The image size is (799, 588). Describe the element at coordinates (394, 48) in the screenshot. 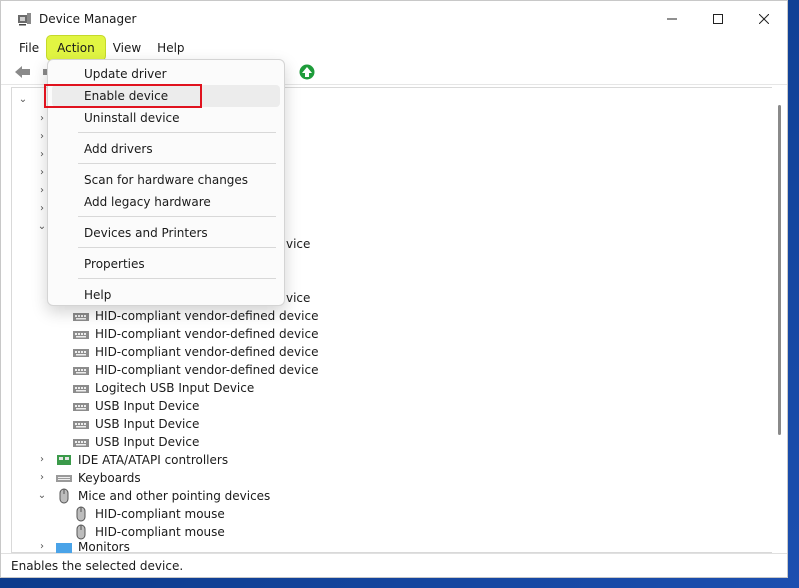

I see `menu-bar: File Action View Help` at that location.